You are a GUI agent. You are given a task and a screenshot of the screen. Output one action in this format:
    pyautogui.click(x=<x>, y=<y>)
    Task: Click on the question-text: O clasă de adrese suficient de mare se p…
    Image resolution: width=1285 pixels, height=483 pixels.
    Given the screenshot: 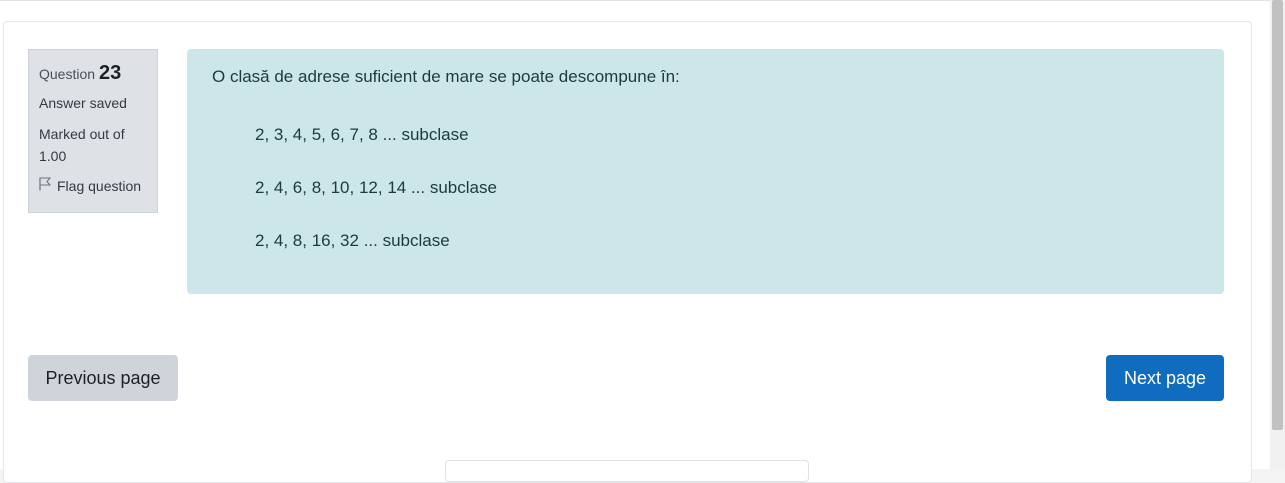 What is the action you would take?
    pyautogui.click(x=446, y=76)
    